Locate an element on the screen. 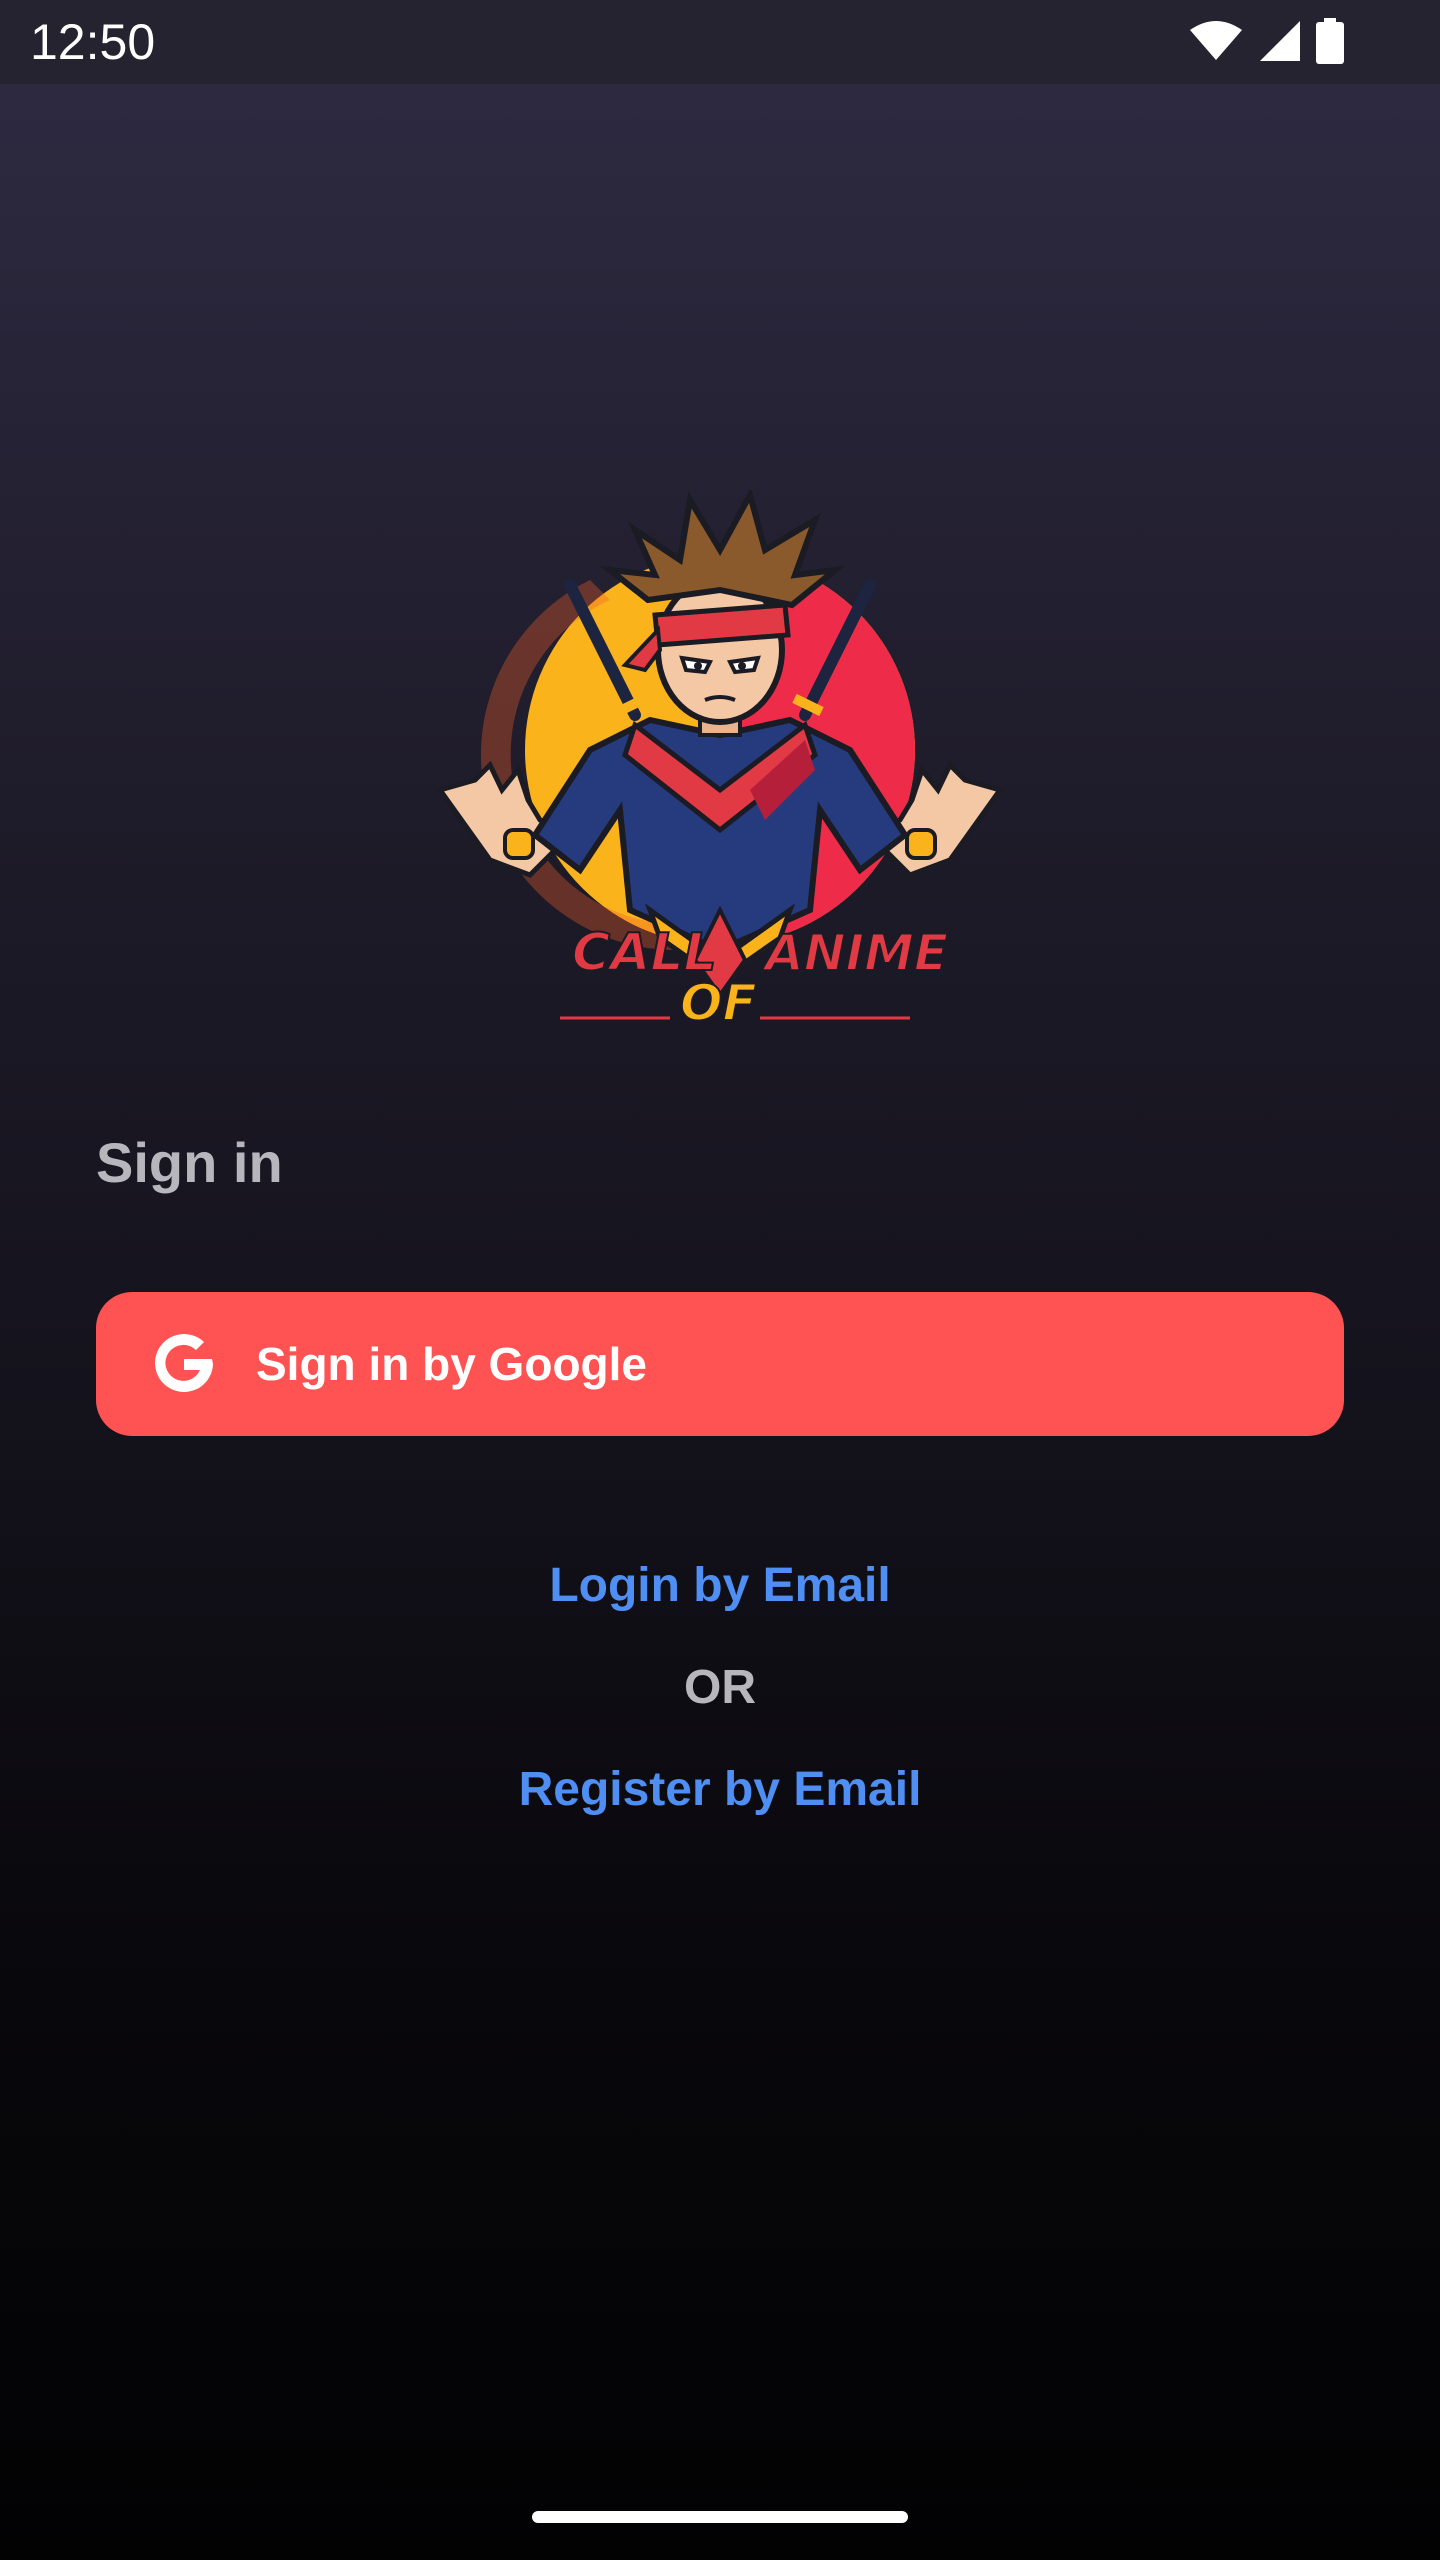 Image resolution: width=1440 pixels, height=2560 pixels. sign-in-heading: Sign in is located at coordinates (189, 1162).